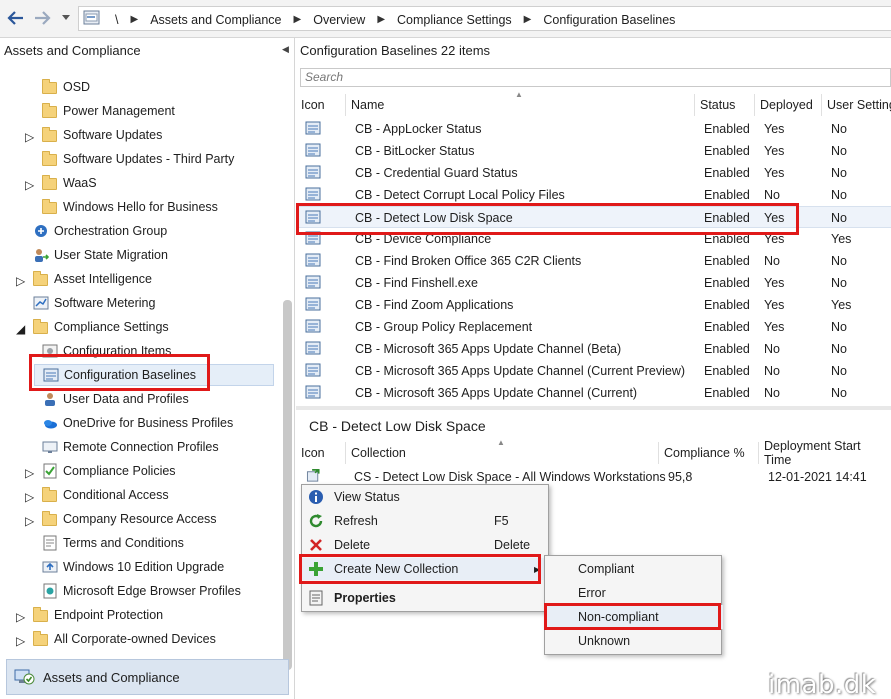 The height and width of the screenshot is (699, 891). Describe the element at coordinates (841, 305) in the screenshot. I see `baseline-user-setting: Yes` at that location.